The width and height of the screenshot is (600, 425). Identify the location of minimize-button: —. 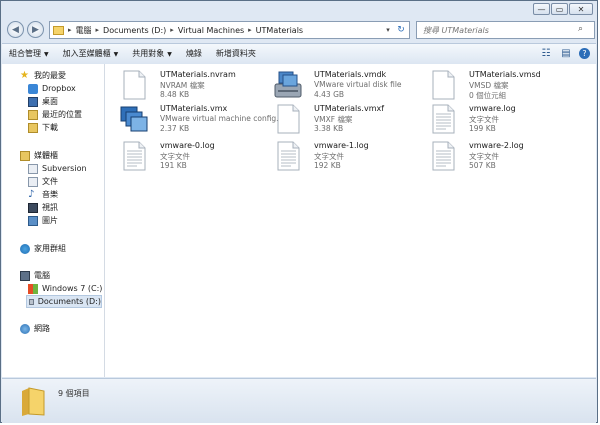
(541, 9).